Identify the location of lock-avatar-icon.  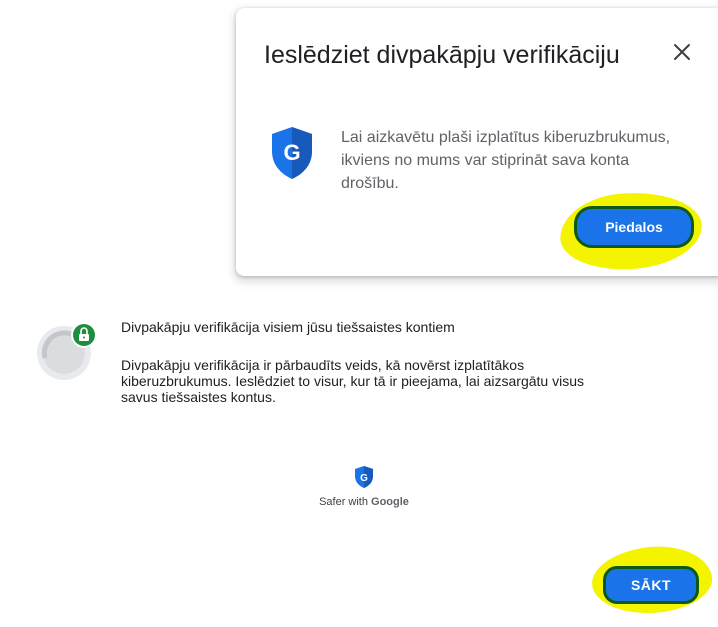
(67, 351).